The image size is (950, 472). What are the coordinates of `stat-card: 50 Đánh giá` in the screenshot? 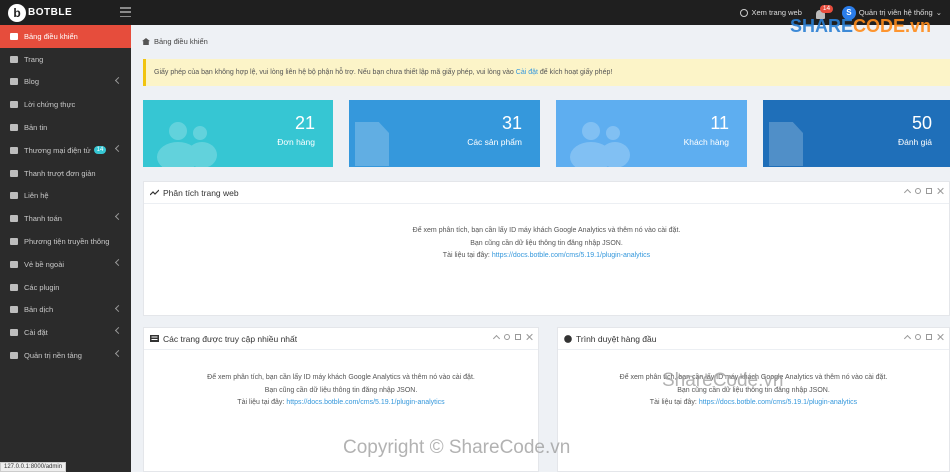 It's located at (856, 133).